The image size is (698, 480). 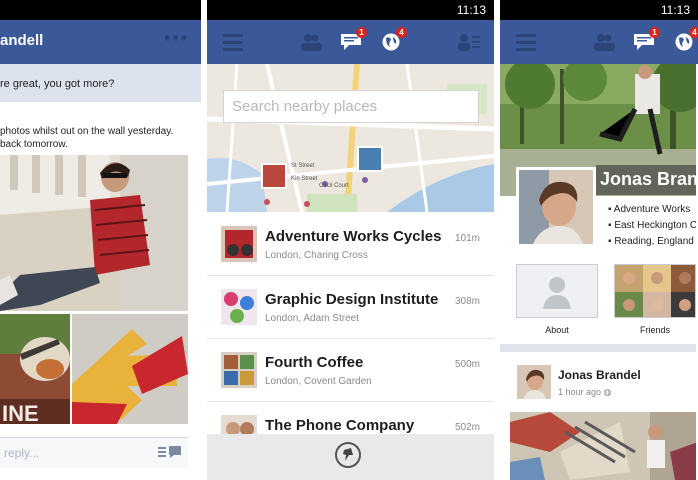 I want to click on avatar, so click(x=556, y=207).